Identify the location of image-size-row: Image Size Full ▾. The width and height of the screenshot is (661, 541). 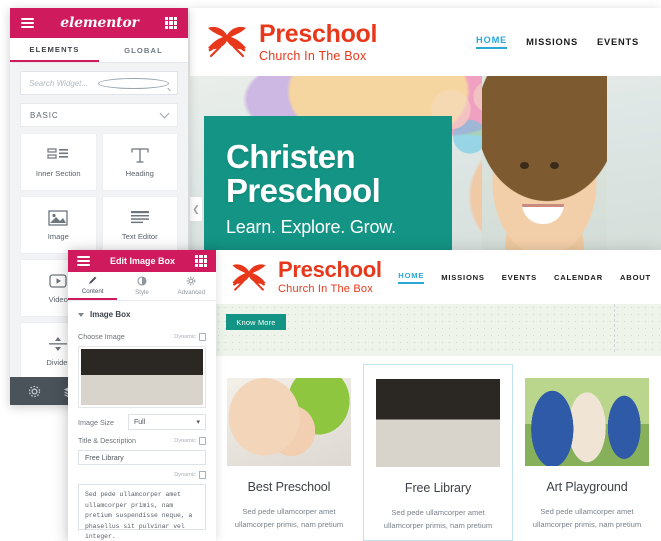
(142, 422).